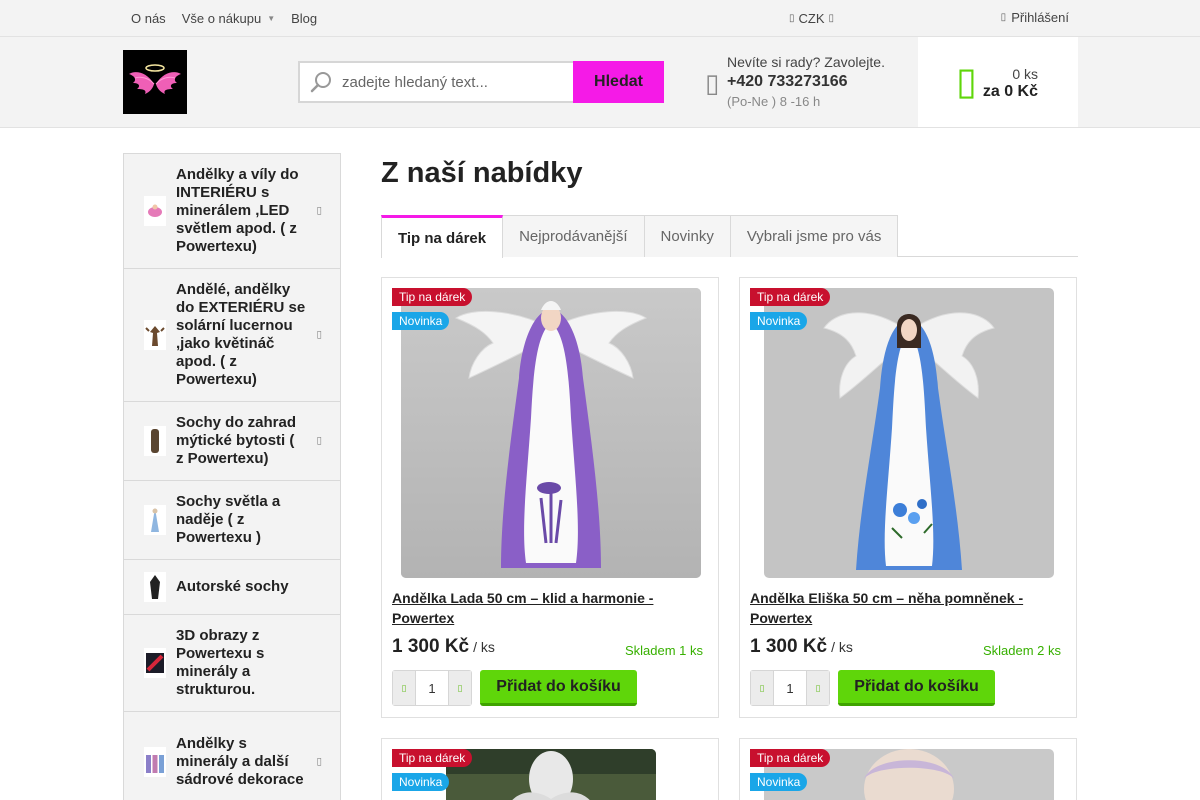 This screenshot has width=1200, height=800. What do you see at coordinates (320, 82) in the screenshot?
I see `search-icon` at bounding box center [320, 82].